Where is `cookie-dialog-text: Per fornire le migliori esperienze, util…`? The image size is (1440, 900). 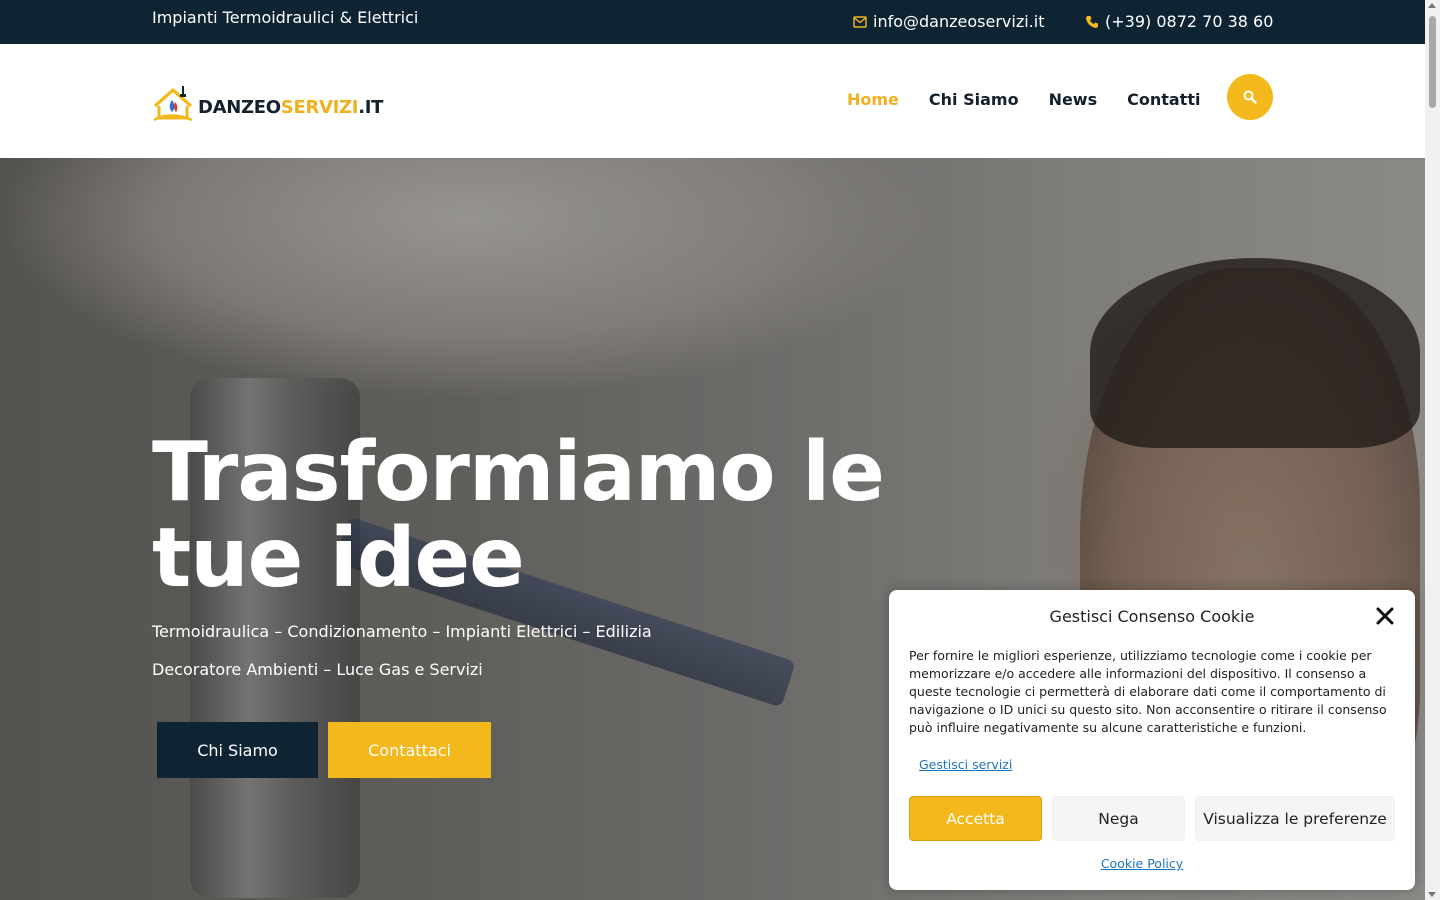
cookie-dialog-text: Per fornire le migliori esperienze, util… is located at coordinates (1148, 691).